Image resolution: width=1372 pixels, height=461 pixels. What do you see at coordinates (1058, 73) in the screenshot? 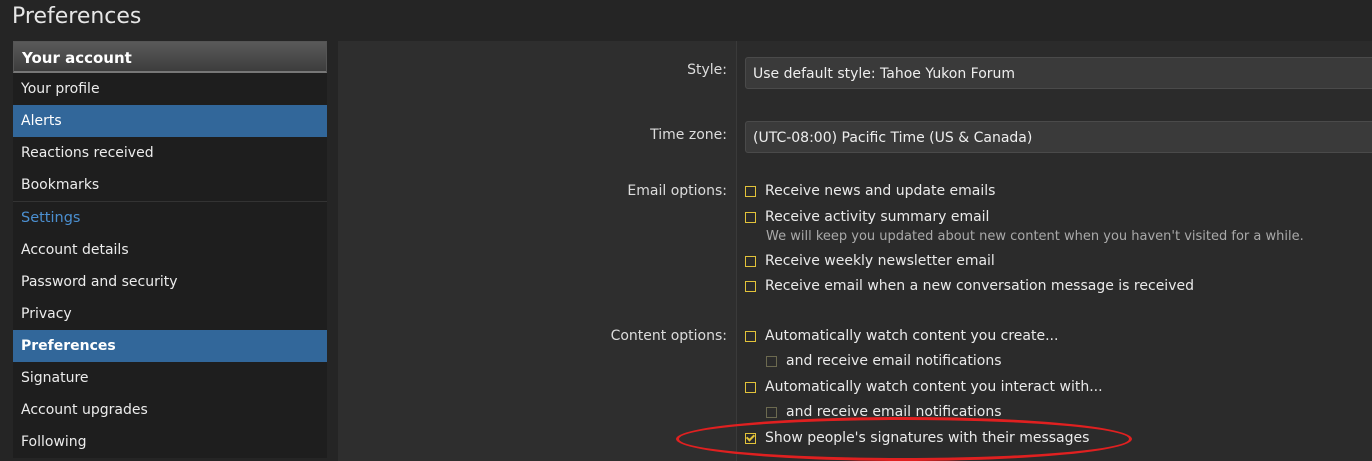
I see `style-select: Use default style: Tahoe Yukon Forum` at bounding box center [1058, 73].